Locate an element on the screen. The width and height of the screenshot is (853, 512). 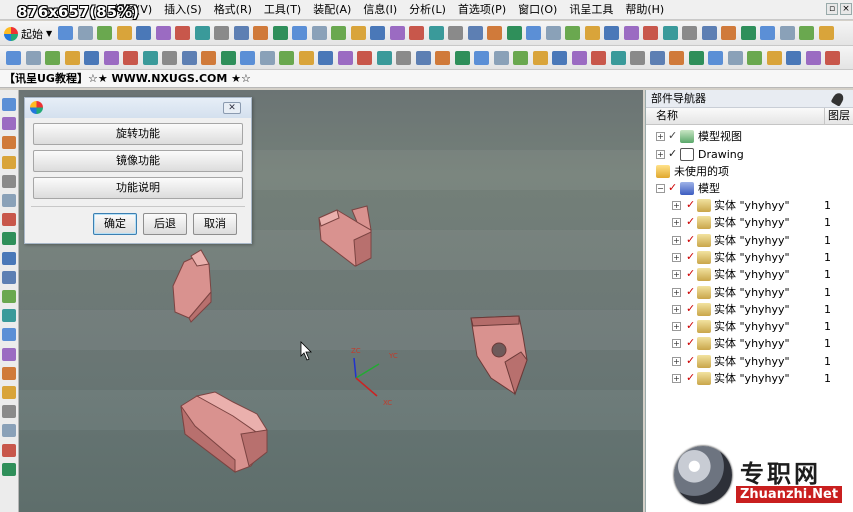
menu-item: 讯呈工具 is located at coordinates (591, 10).